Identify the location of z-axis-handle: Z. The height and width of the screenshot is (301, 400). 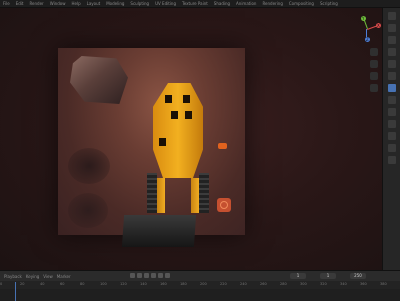
(367, 39).